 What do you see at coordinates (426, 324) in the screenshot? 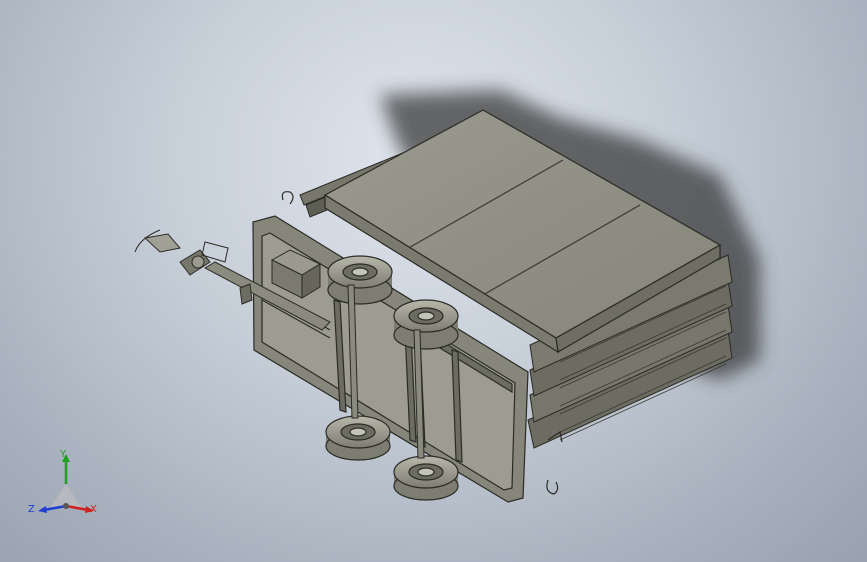
I see `wheel-rear-left` at bounding box center [426, 324].